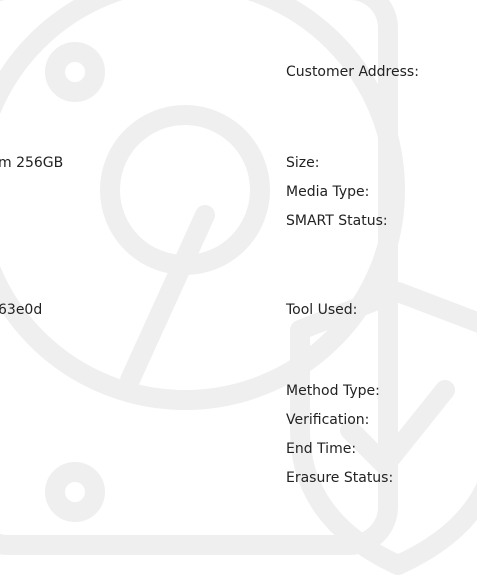 This screenshot has height=575, width=477. Describe the element at coordinates (32, 163) in the screenshot. I see `model-value: m 256GB` at that location.